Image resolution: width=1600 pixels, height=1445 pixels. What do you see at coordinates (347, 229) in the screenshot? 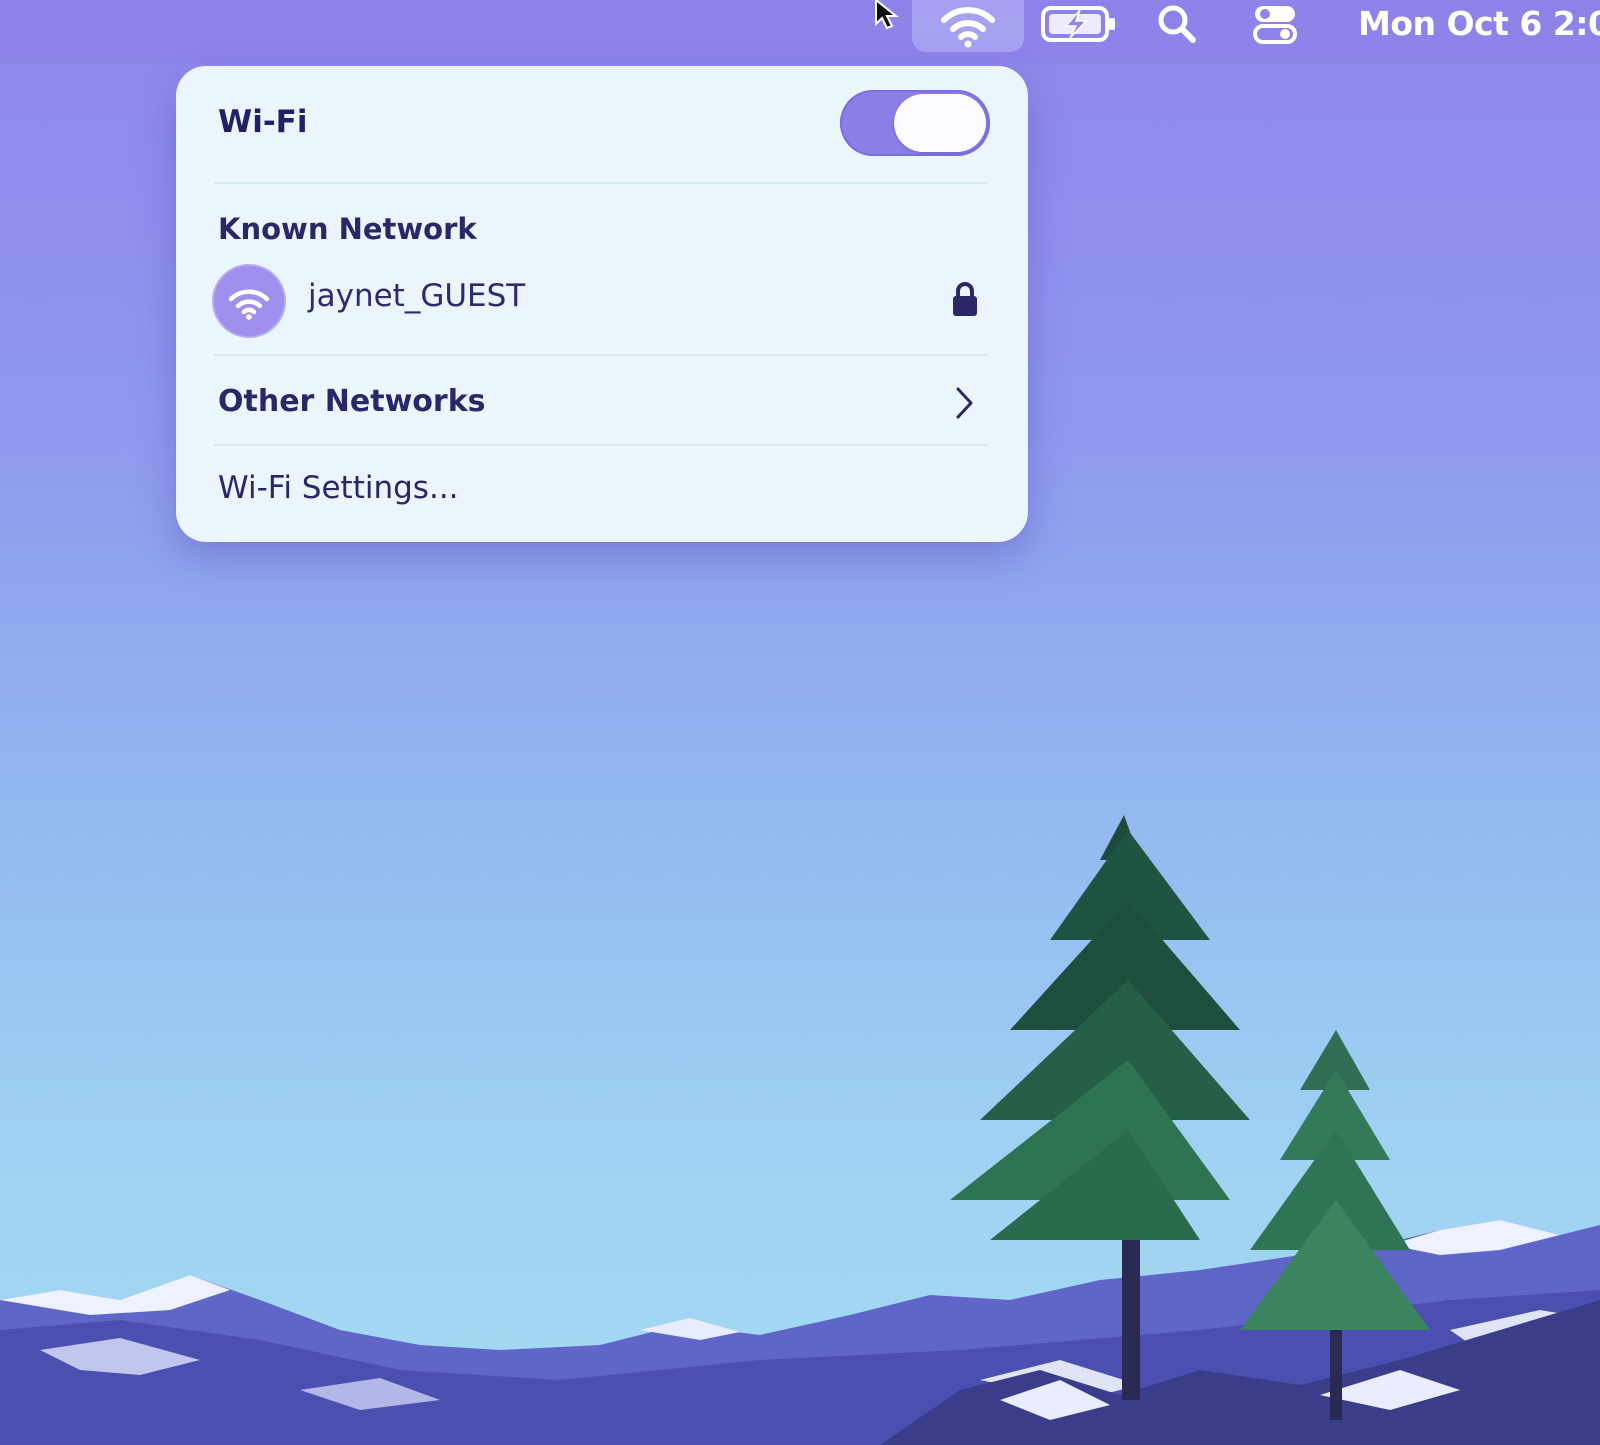
I see `known-network-heading: Known Network` at bounding box center [347, 229].